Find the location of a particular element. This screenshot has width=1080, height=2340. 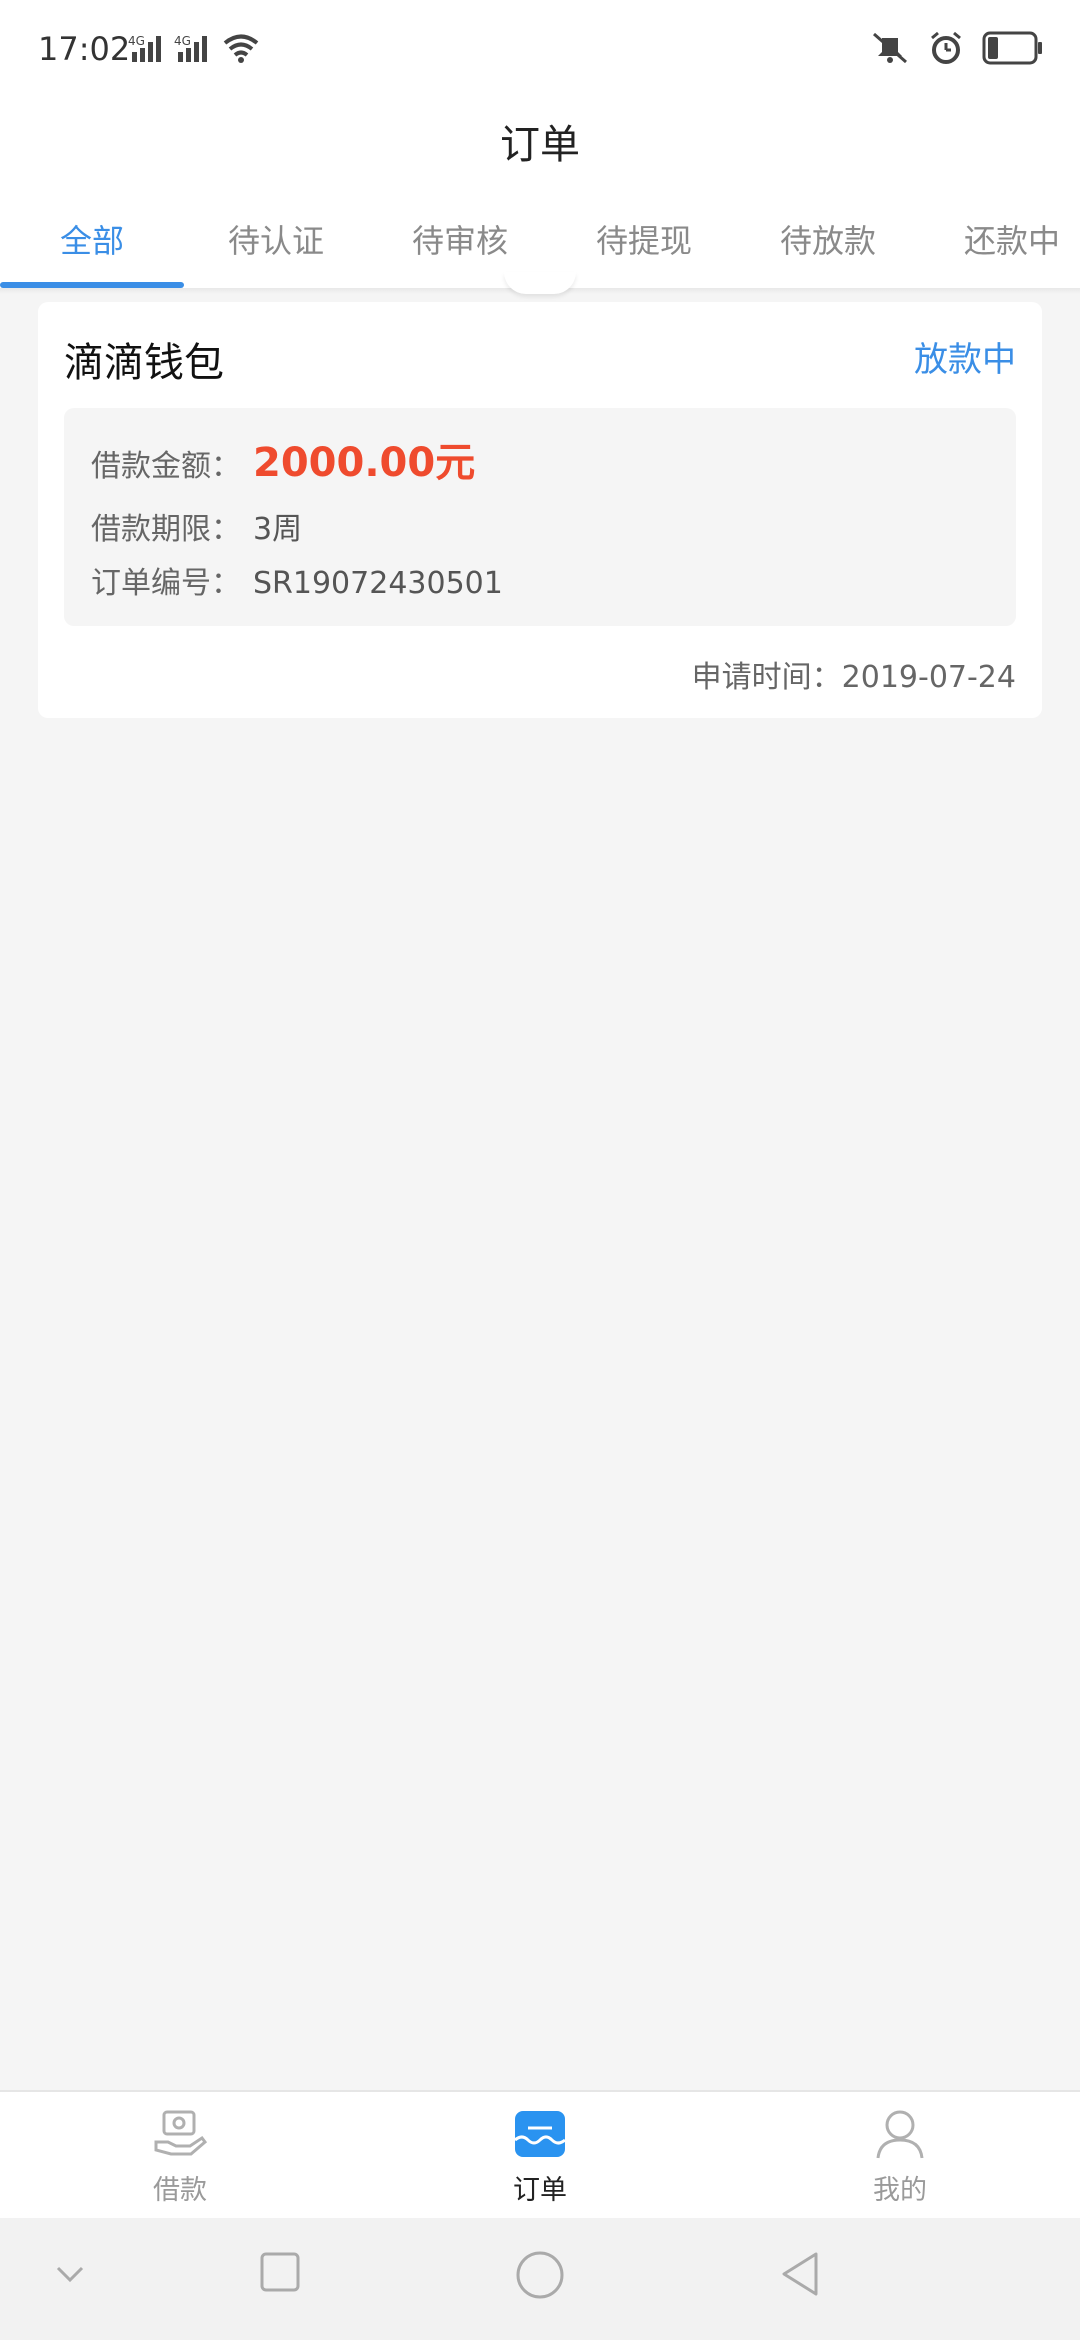

amount-label: 借款金额： is located at coordinates (166, 466).